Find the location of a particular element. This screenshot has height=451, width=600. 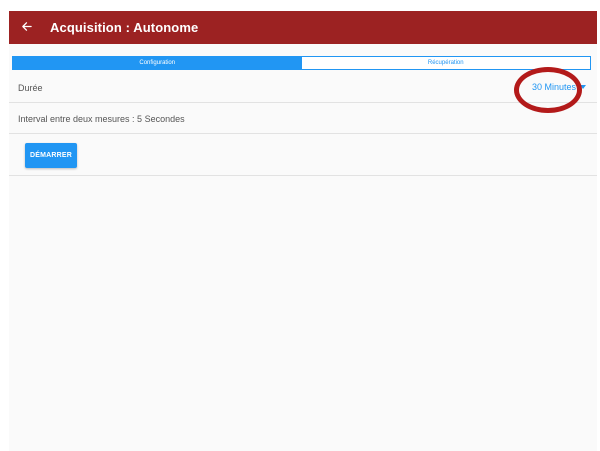

interval-row: Interval entre deux mesures : 5 Secondes is located at coordinates (303, 118).